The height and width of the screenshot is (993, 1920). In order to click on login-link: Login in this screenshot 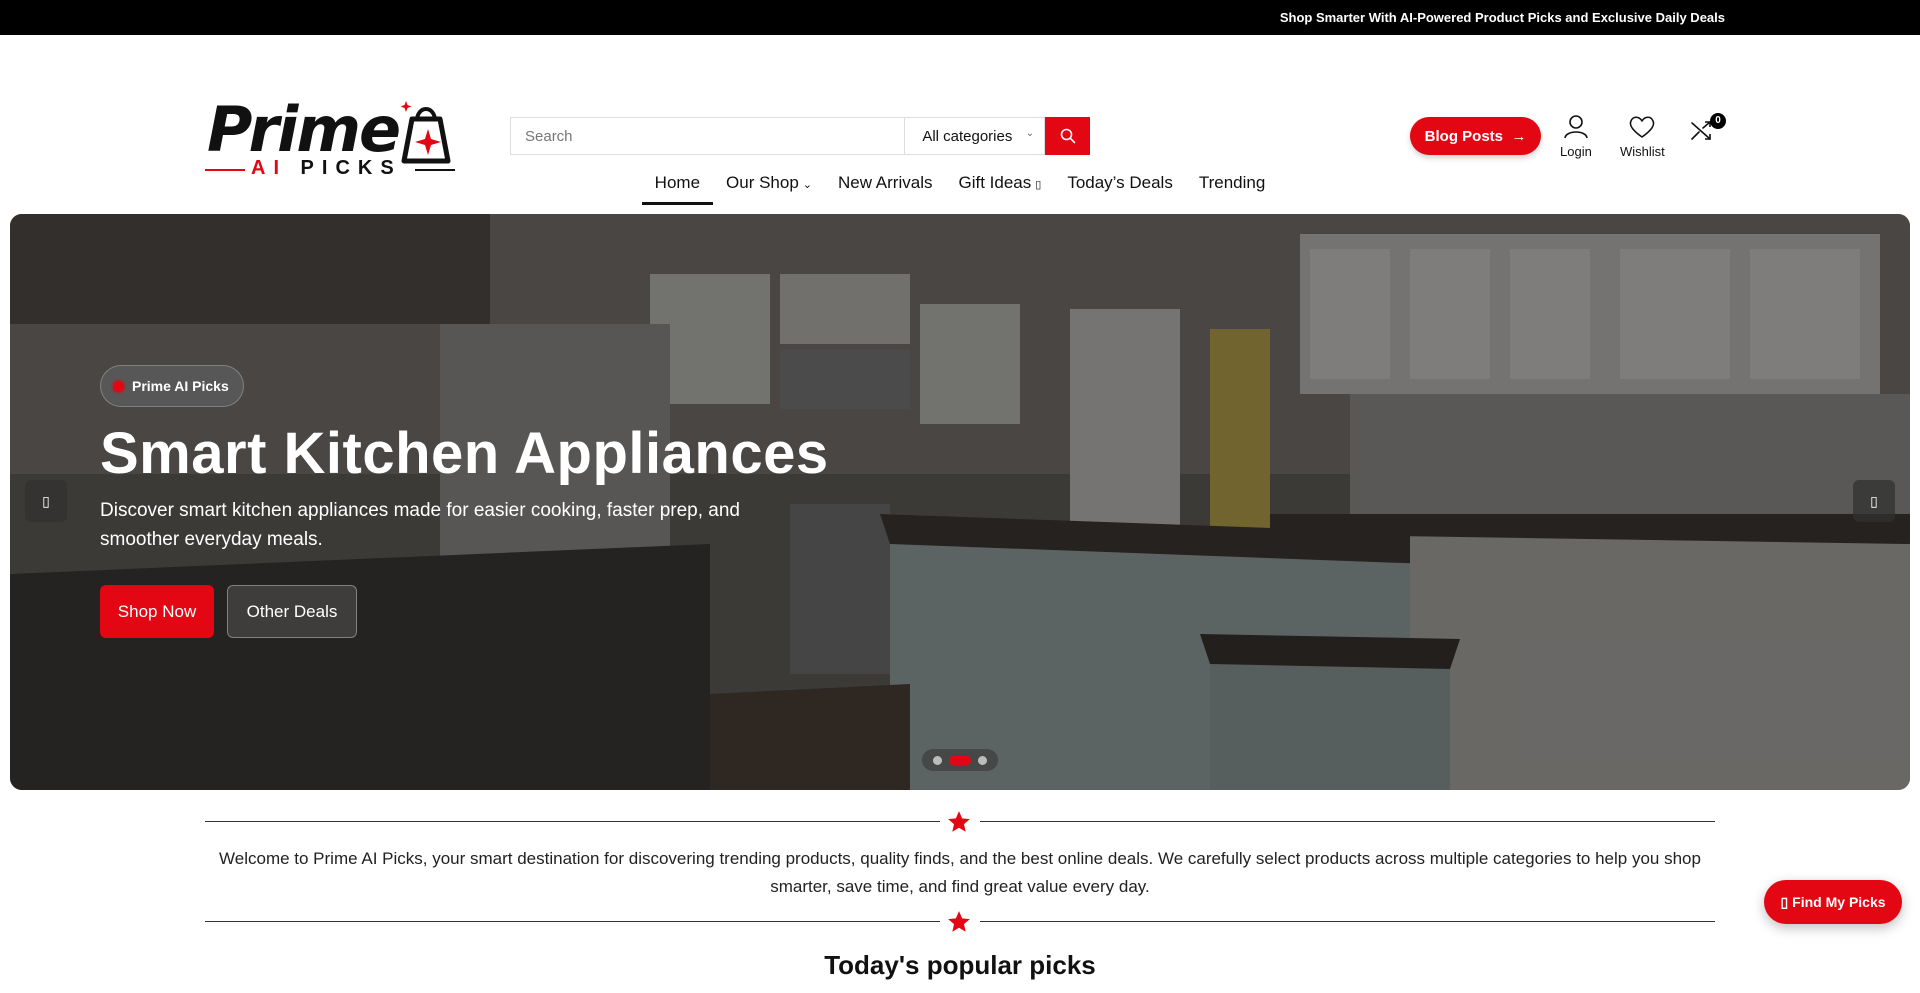, I will do `click(1576, 137)`.